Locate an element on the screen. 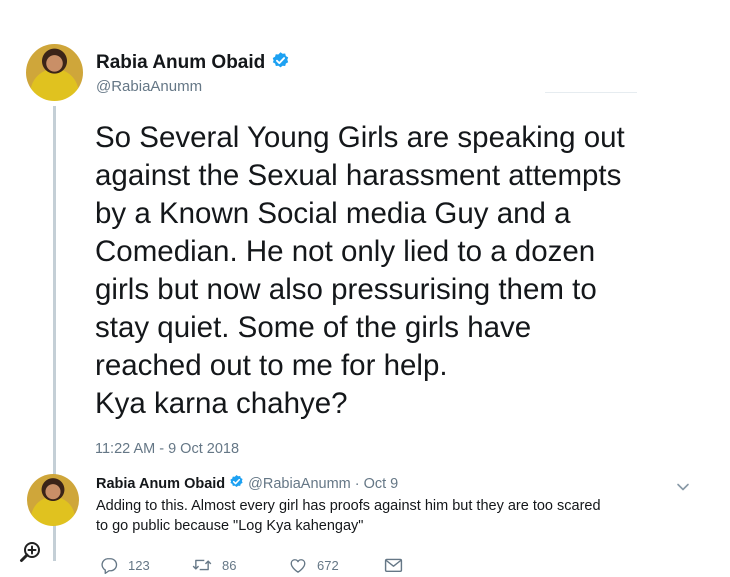 The width and height of the screenshot is (730, 577). main-tweet-avatar is located at coordinates (54, 72).